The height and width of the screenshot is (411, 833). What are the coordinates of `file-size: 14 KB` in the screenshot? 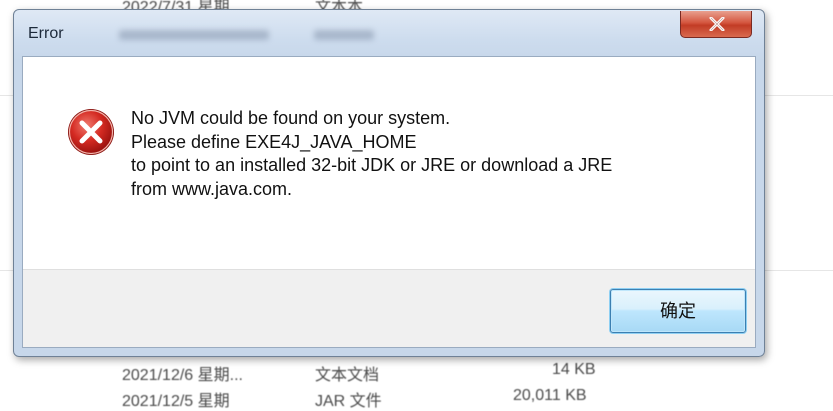 It's located at (574, 369).